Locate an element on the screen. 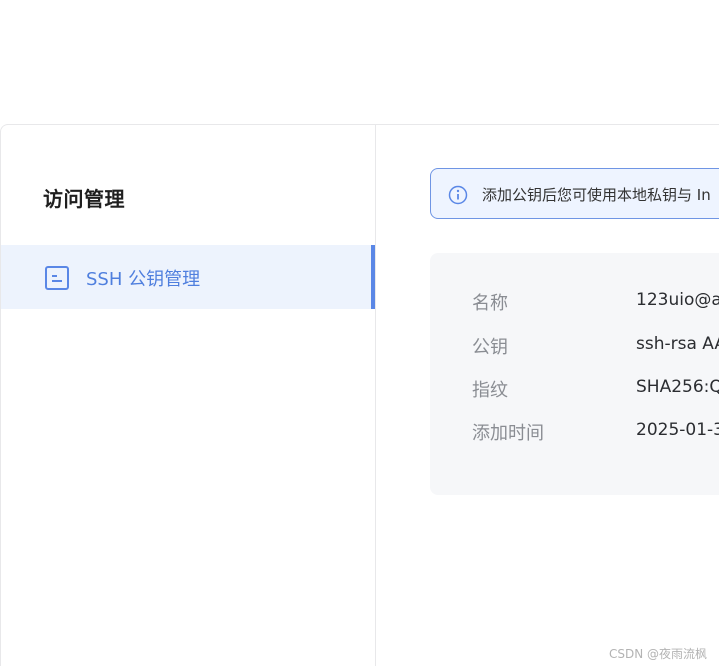 The height and width of the screenshot is (666, 719). field-label: 添加时间 is located at coordinates (508, 433).